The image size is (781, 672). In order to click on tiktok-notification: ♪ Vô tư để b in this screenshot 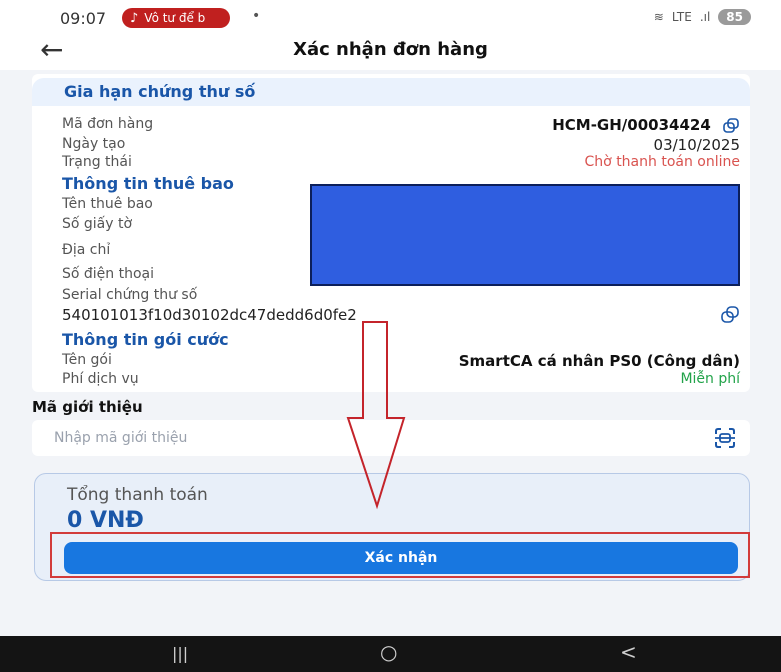, I will do `click(176, 18)`.